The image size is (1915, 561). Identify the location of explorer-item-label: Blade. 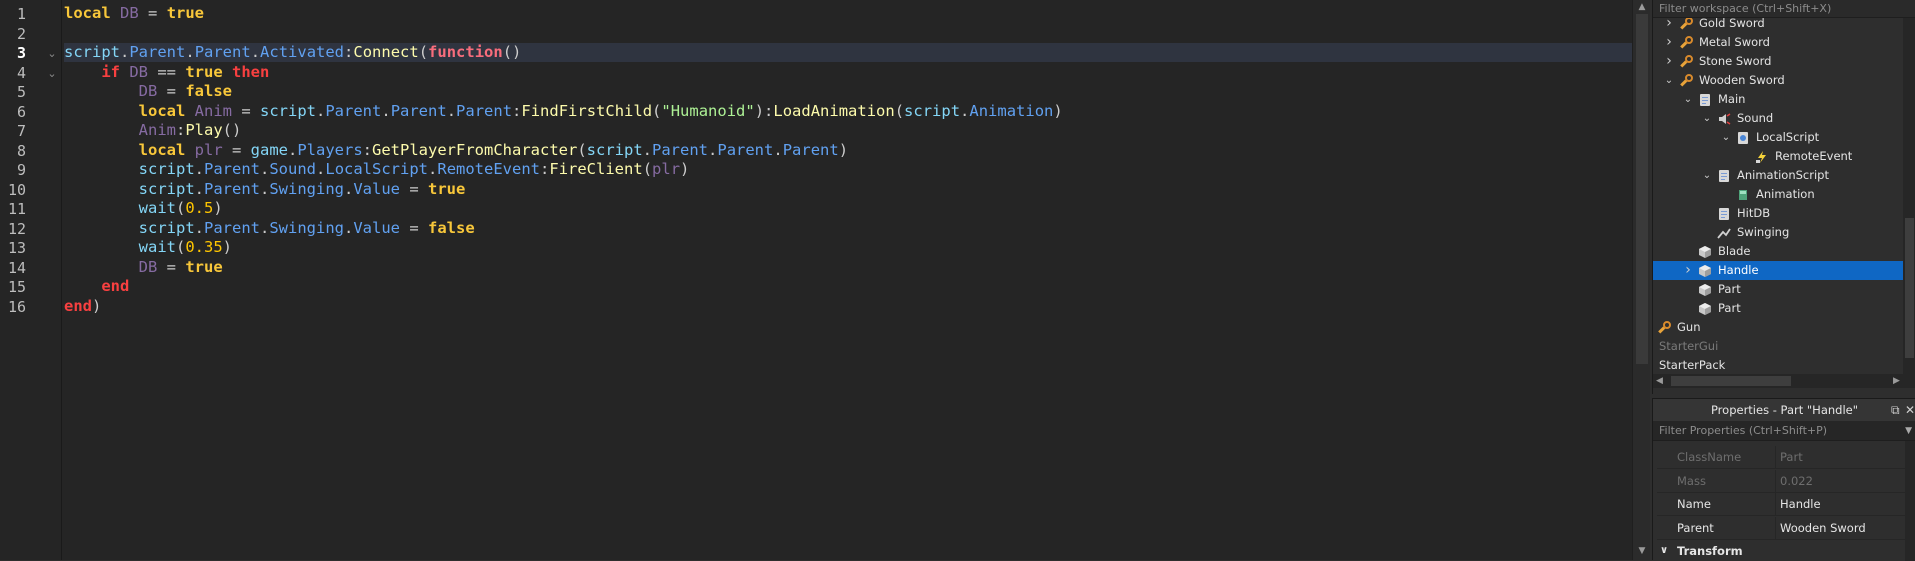
(1734, 251).